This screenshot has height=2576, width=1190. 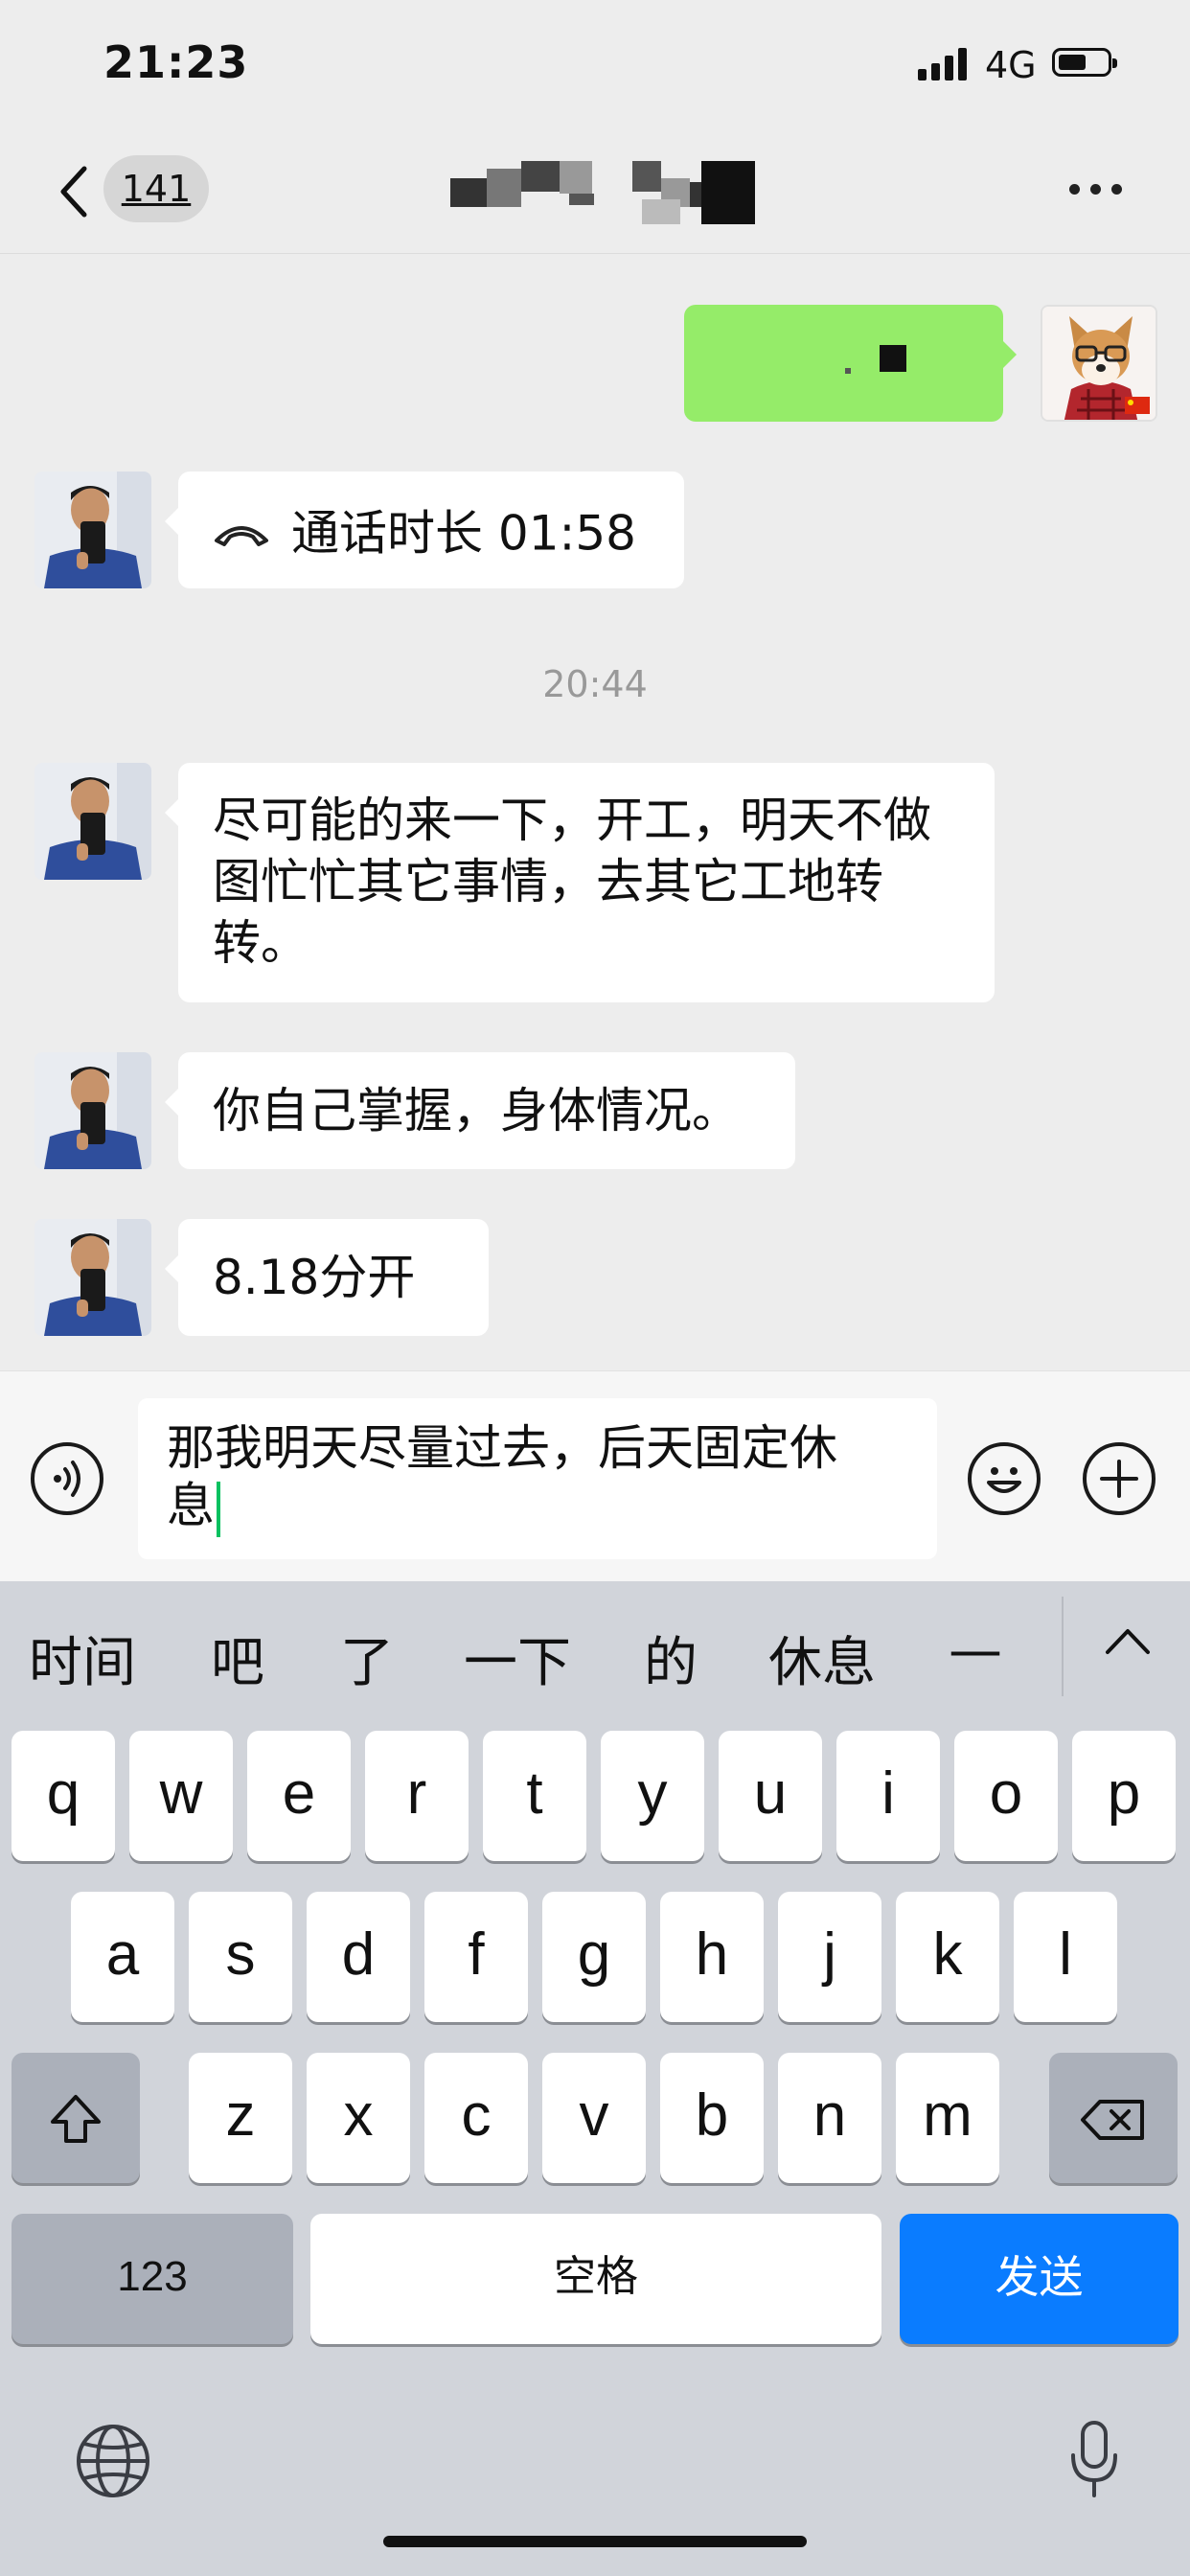 What do you see at coordinates (822, 1658) in the screenshot?
I see `candidate-word: 休息` at bounding box center [822, 1658].